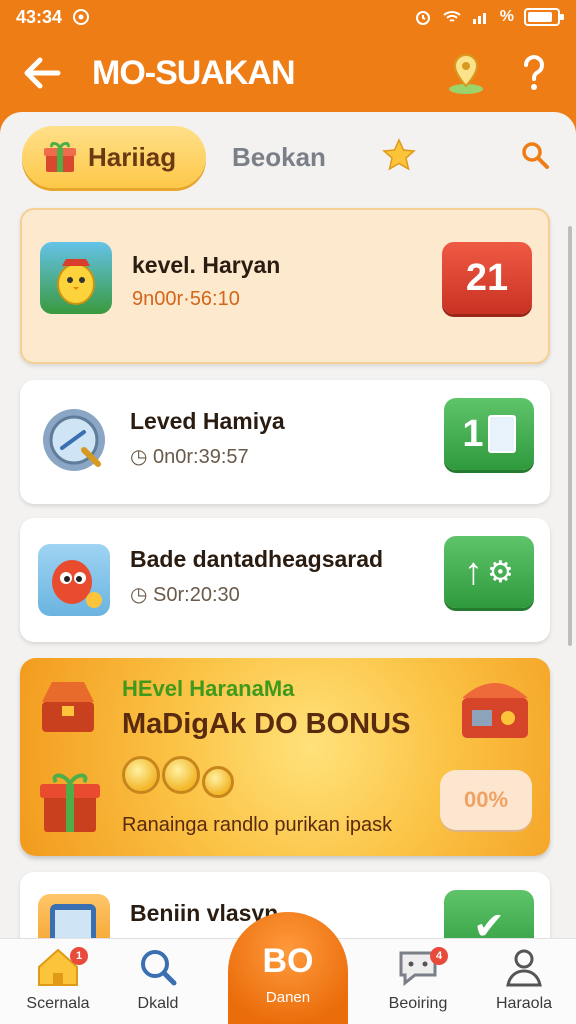 Image resolution: width=576 pixels, height=1024 pixels. I want to click on page-title: MO-SUAKAN, so click(194, 72).